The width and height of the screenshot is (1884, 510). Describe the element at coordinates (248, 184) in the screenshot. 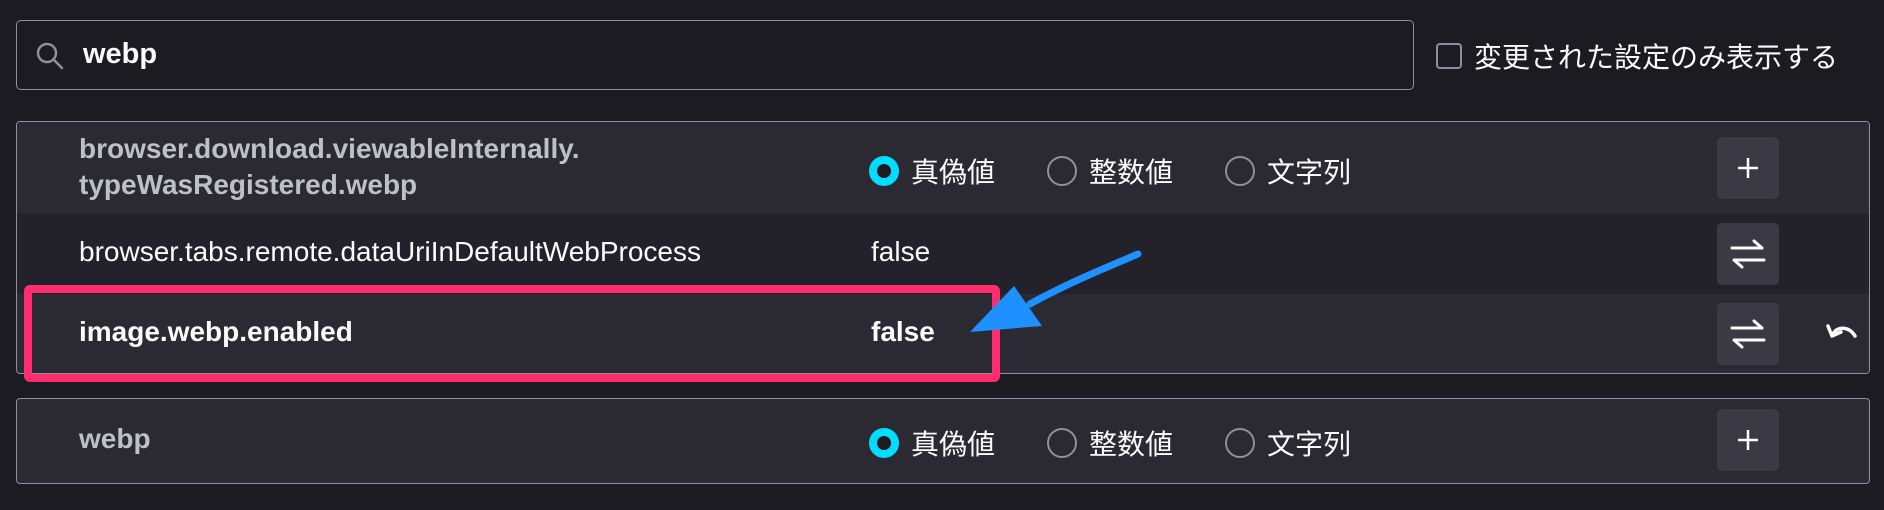

I see `pref-name-line: typeWasRegistered.webp` at that location.